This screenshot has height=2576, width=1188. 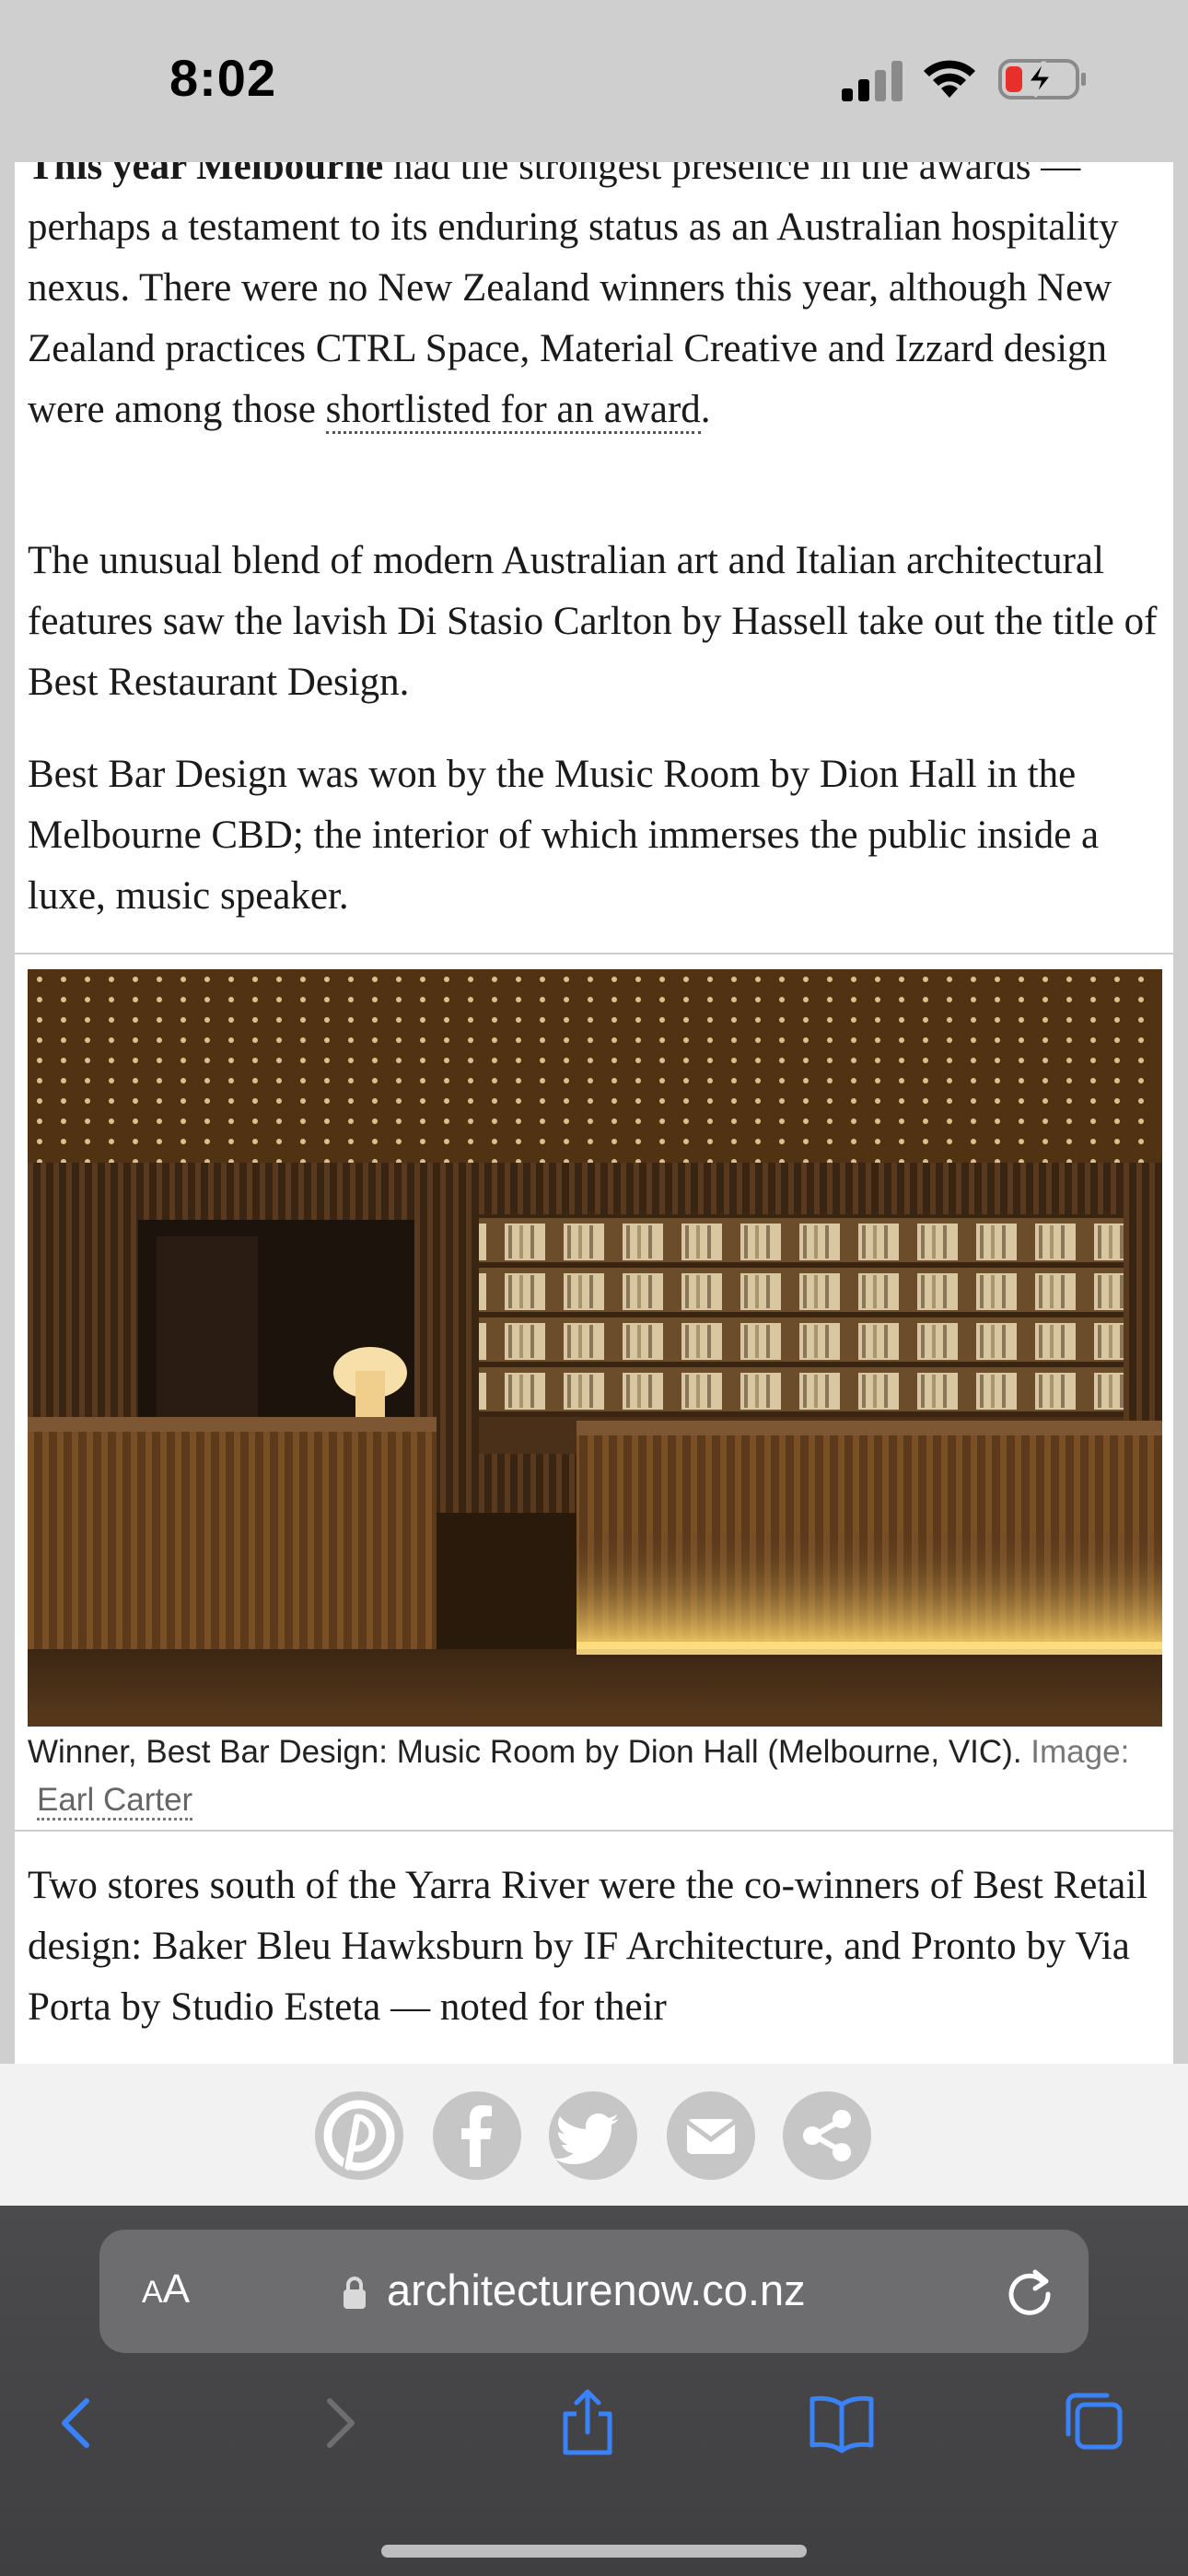 I want to click on email-icon, so click(x=711, y=2136).